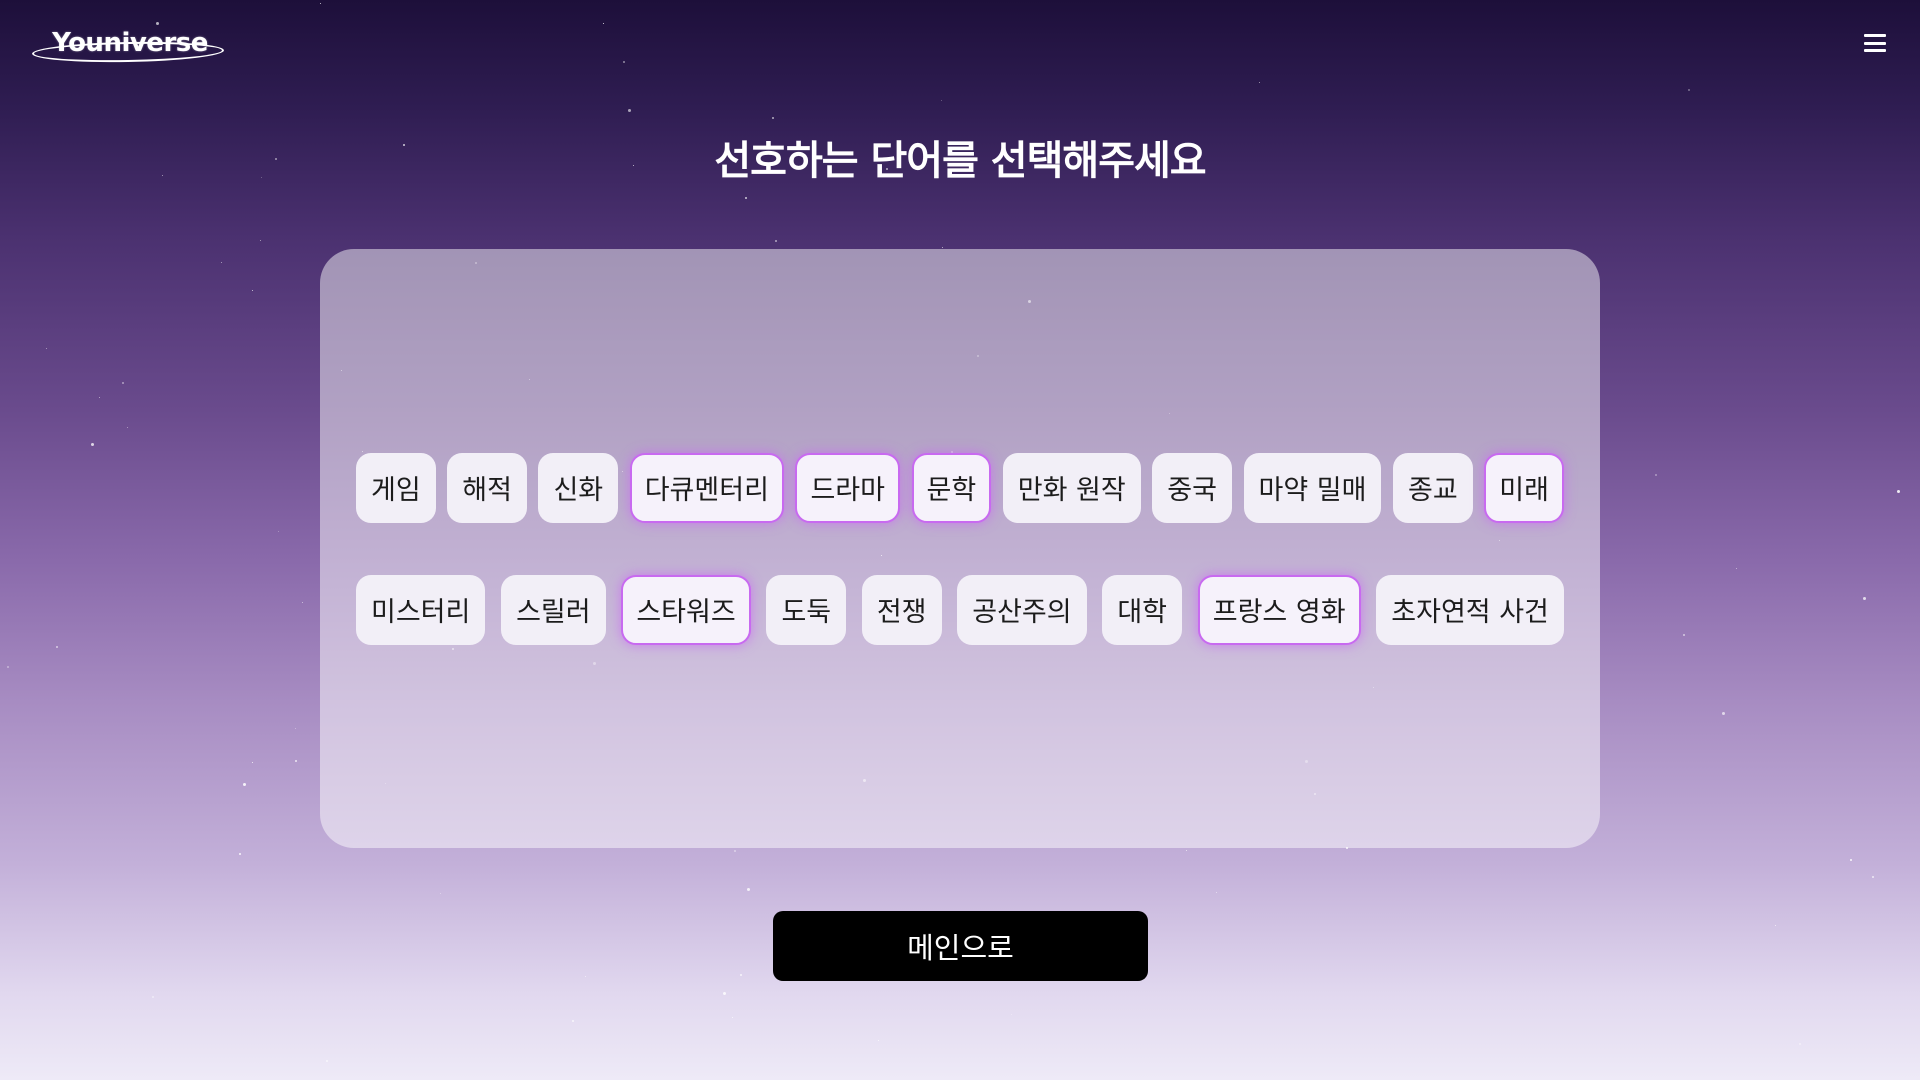  I want to click on back-to-main-button: 메인으로, so click(960, 946).